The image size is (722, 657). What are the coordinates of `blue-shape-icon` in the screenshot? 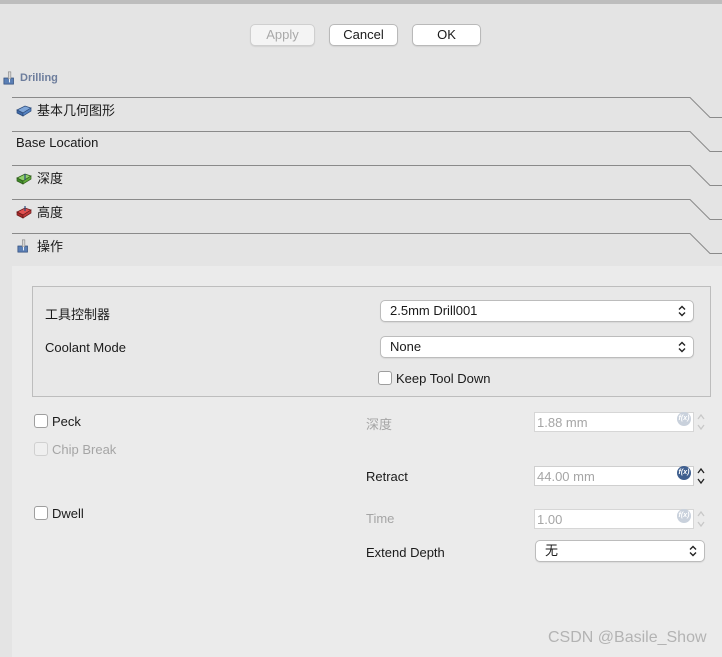 It's located at (24, 111).